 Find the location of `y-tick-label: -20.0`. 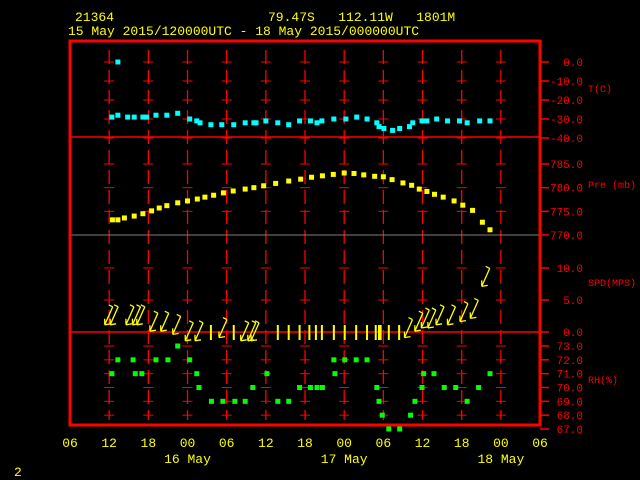

y-tick-label: -20.0 is located at coordinates (566, 102).